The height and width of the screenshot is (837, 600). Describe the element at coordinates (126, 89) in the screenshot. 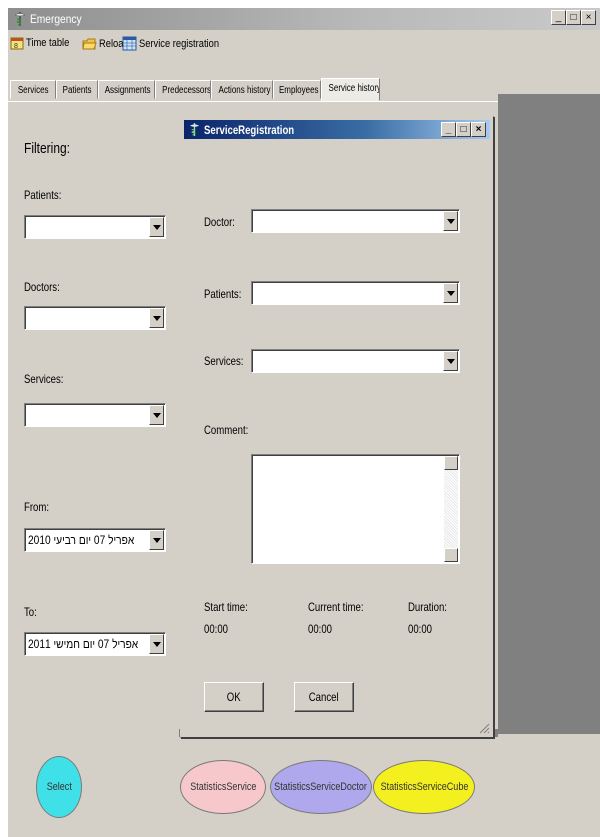

I see `tab-assignments: Assignments` at that location.